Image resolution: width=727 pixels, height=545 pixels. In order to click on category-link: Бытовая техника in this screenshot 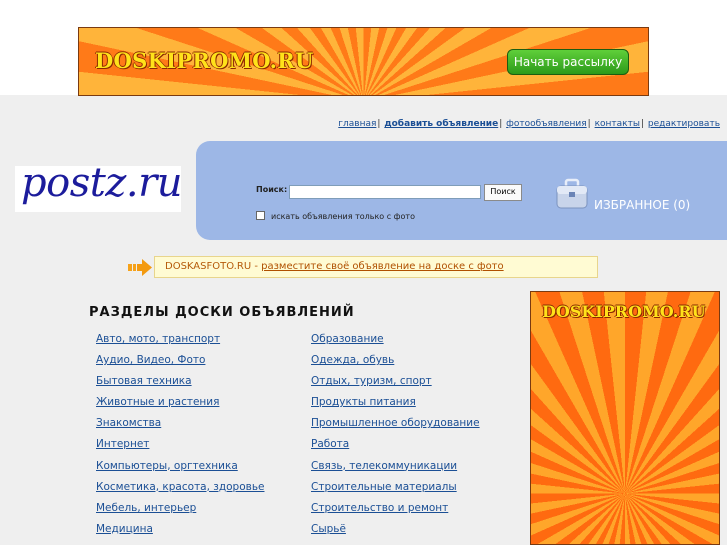, I will do `click(144, 381)`.